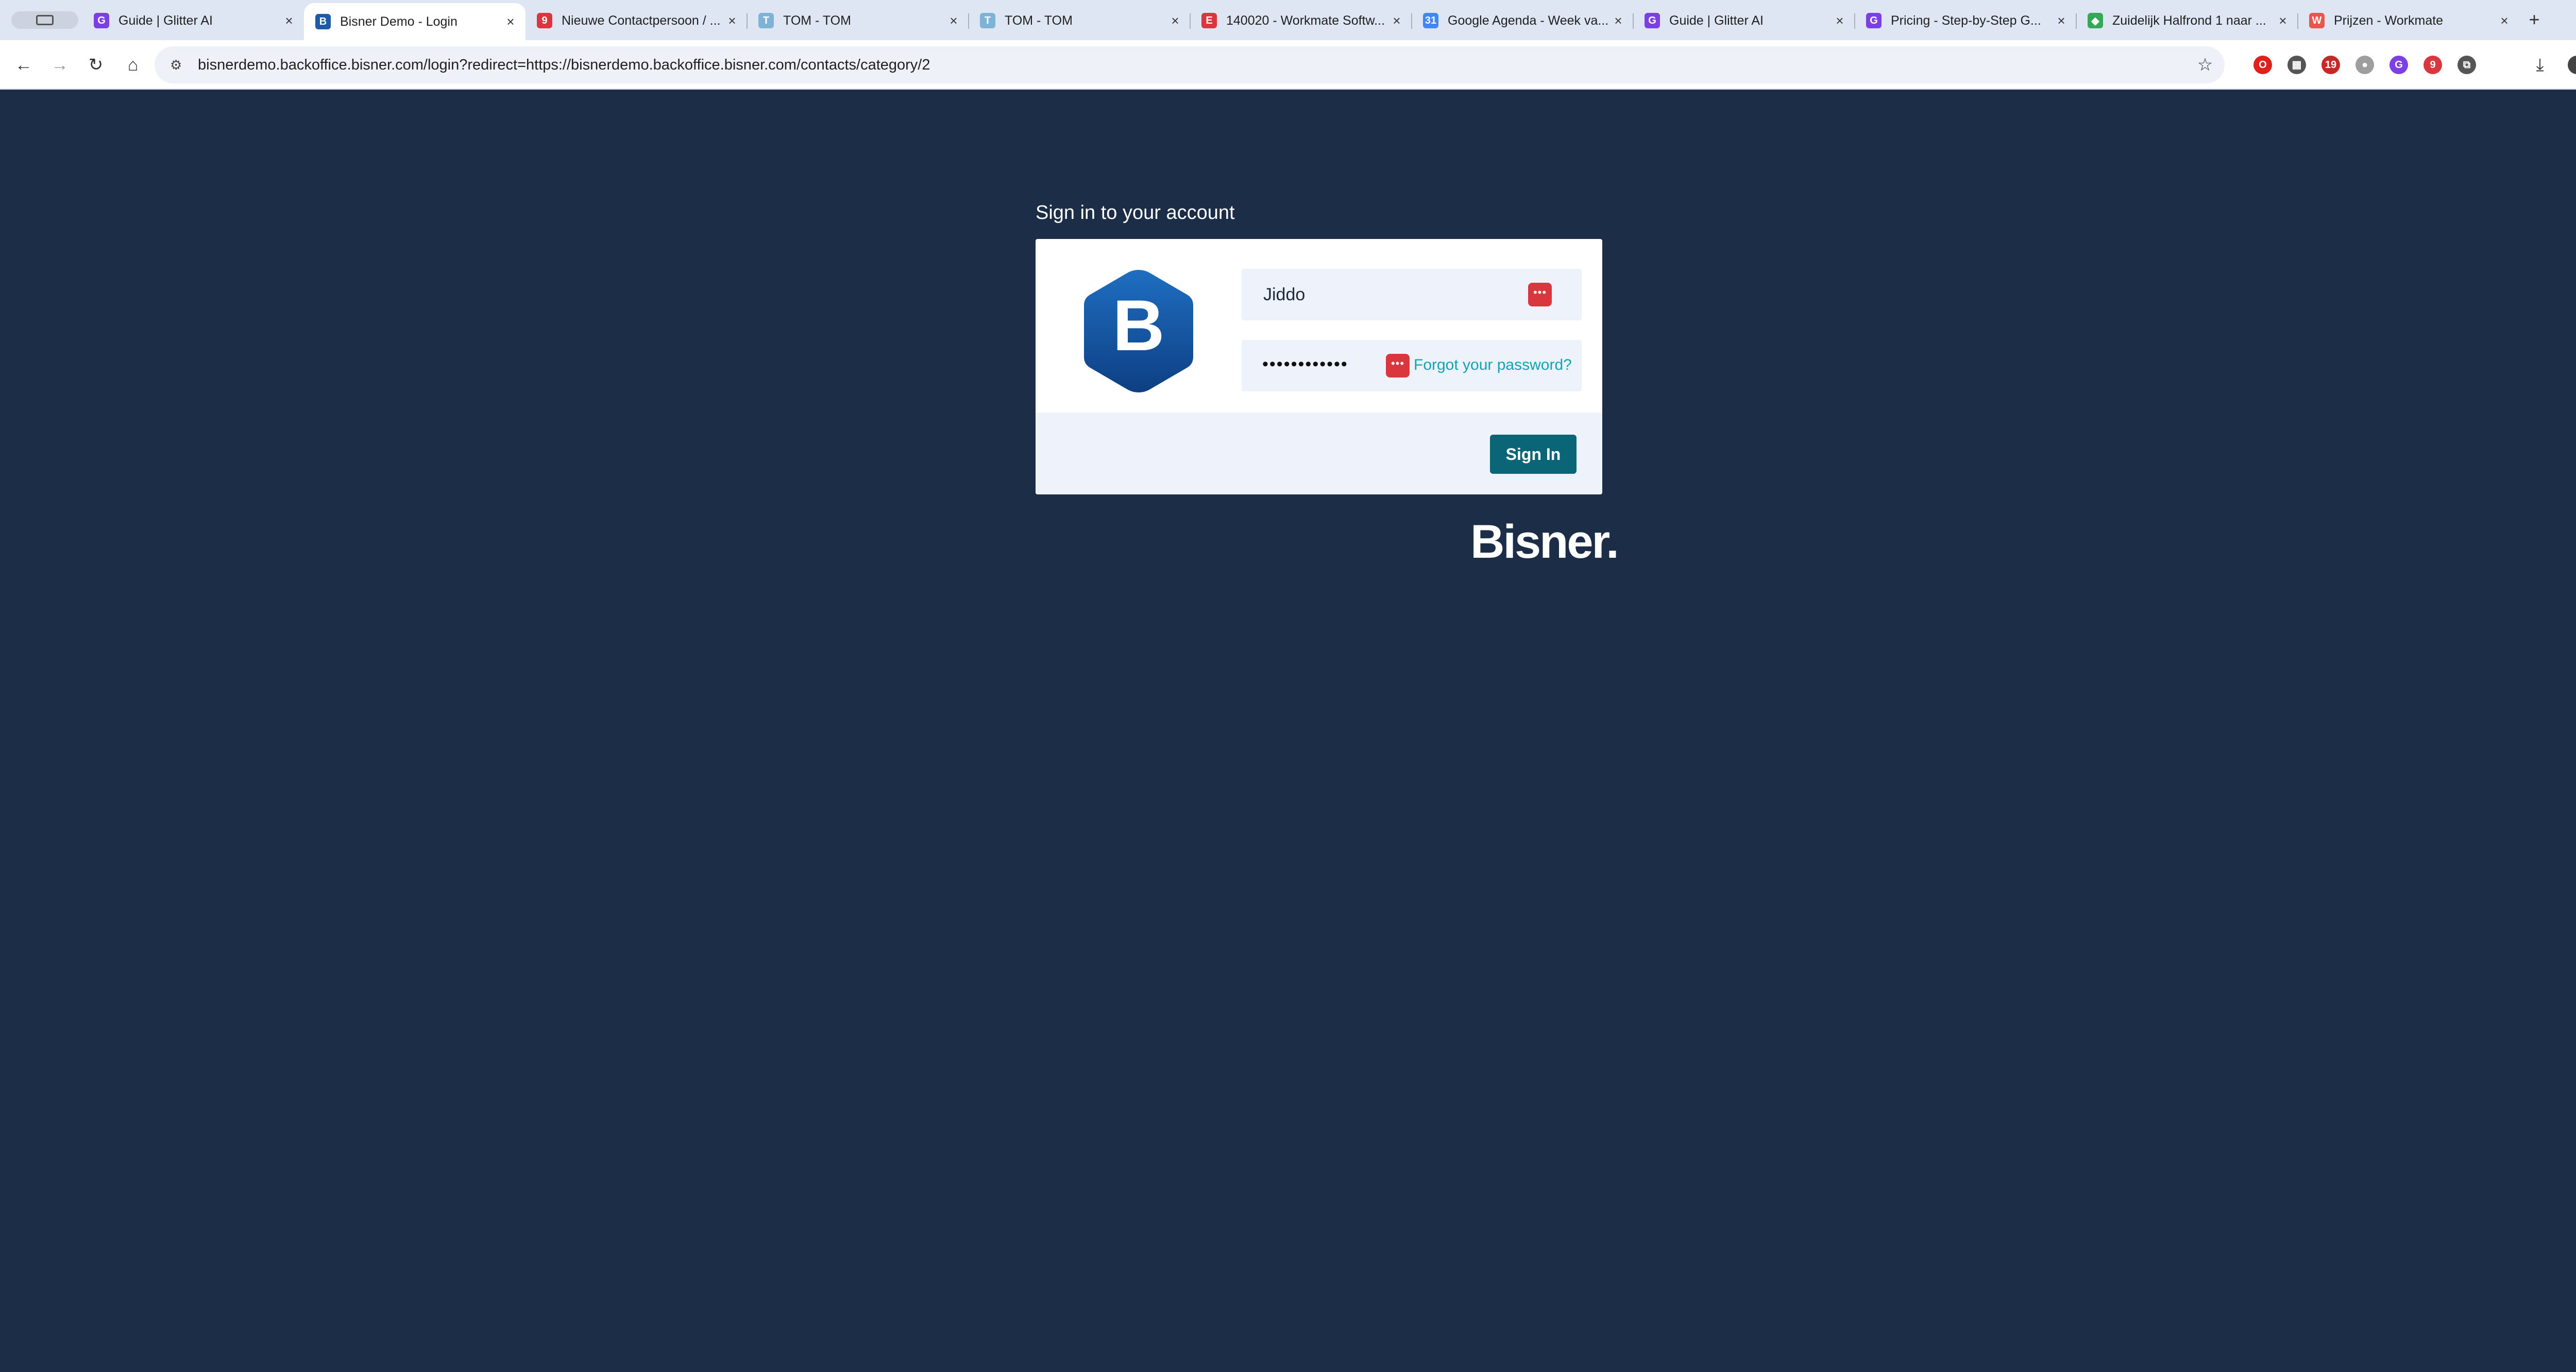  Describe the element at coordinates (2467, 65) in the screenshot. I see `puzzle-icon: ⧉` at that location.